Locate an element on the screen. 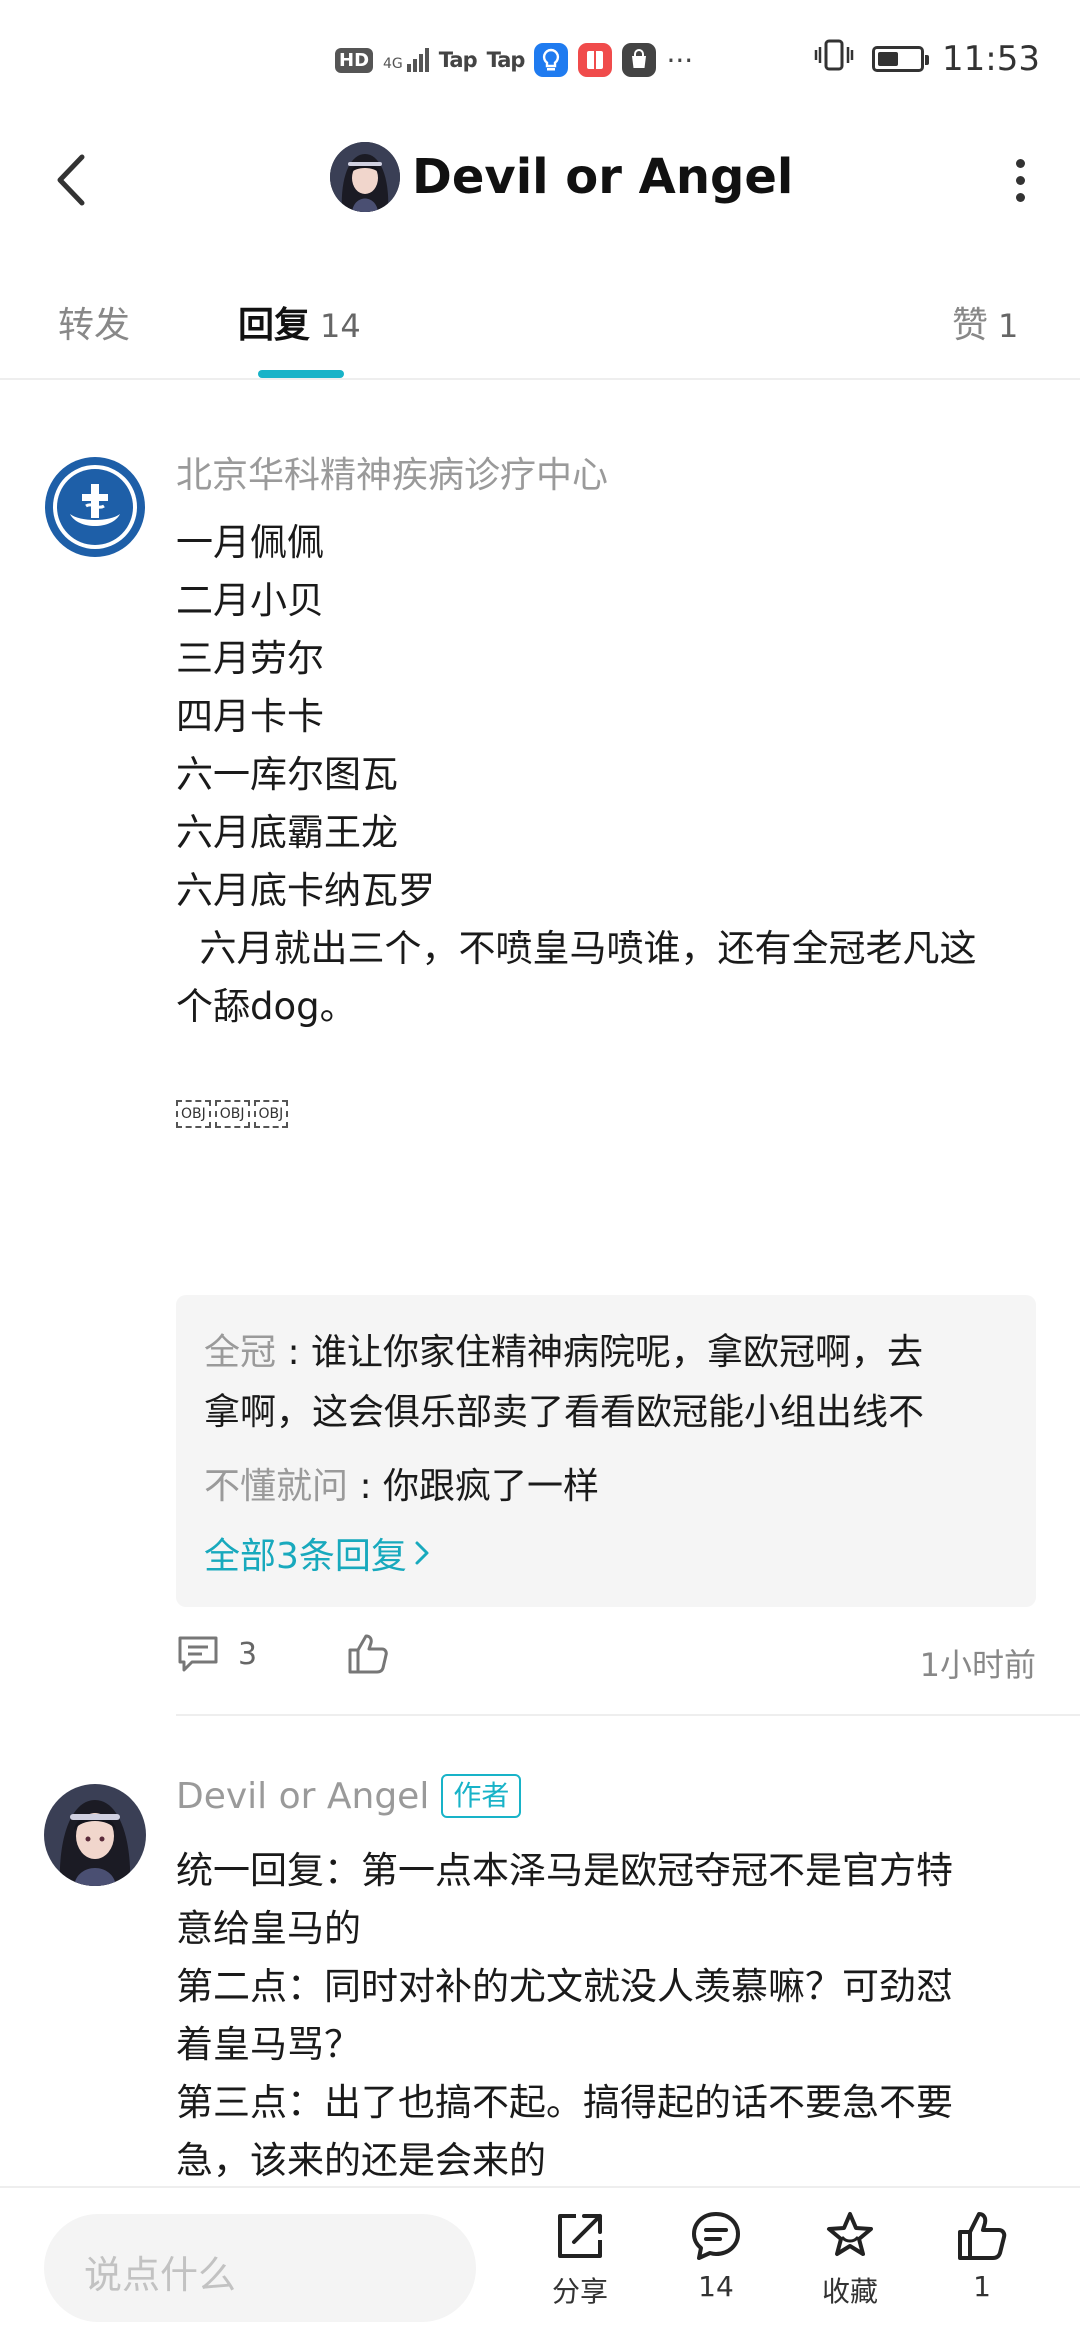 The height and width of the screenshot is (2340, 1080). back-button is located at coordinates (70, 180).